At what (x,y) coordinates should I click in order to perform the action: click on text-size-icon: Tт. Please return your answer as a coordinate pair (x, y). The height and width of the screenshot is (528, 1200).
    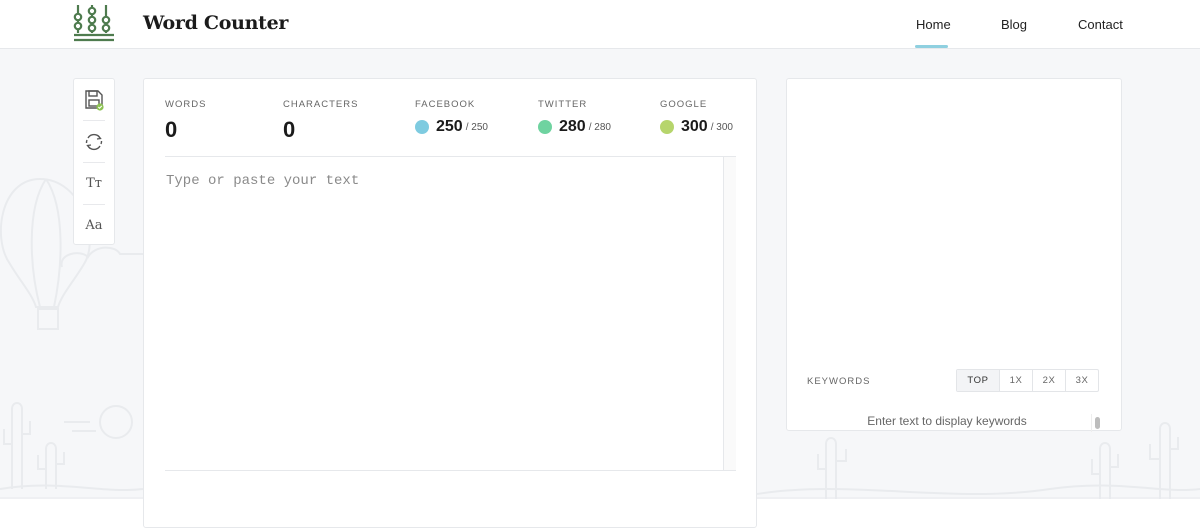
    Looking at the image, I should click on (94, 183).